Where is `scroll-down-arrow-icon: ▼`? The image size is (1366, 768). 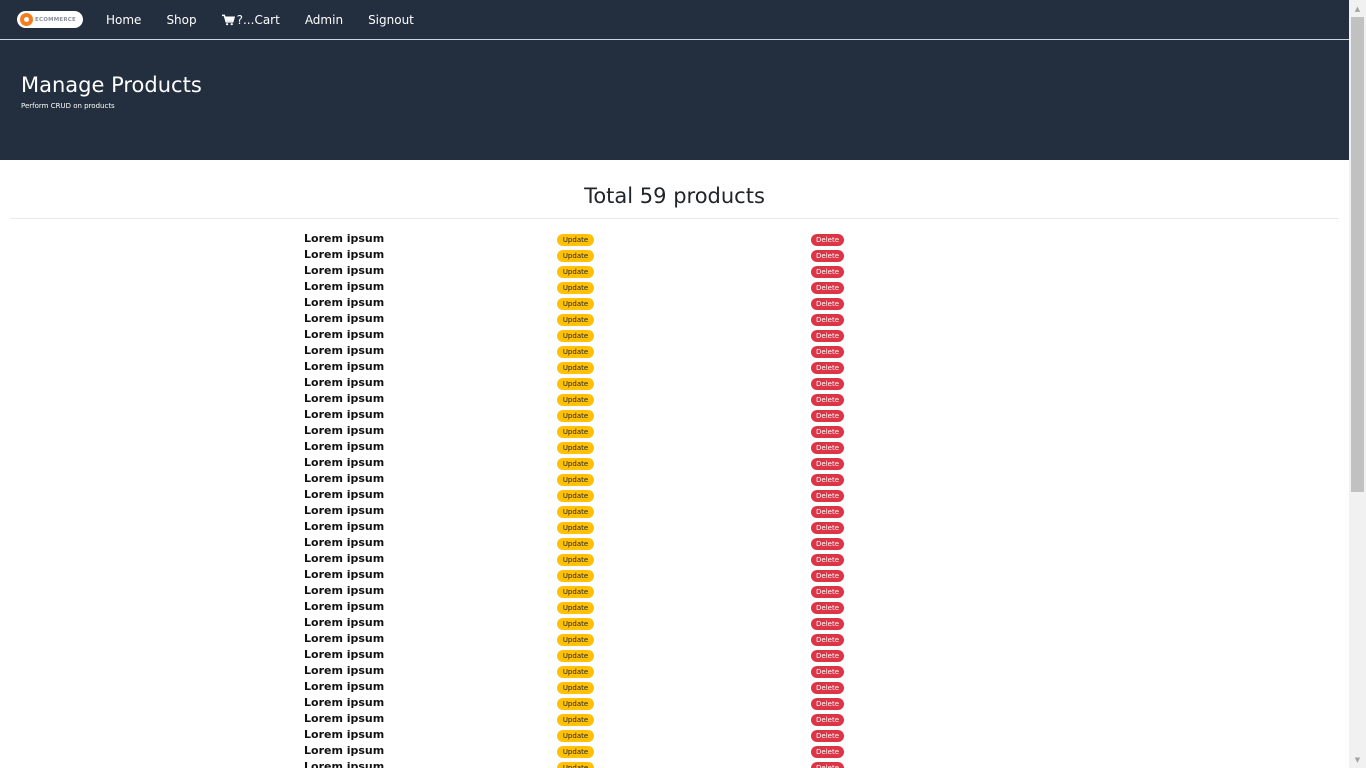 scroll-down-arrow-icon: ▼ is located at coordinates (1357, 759).